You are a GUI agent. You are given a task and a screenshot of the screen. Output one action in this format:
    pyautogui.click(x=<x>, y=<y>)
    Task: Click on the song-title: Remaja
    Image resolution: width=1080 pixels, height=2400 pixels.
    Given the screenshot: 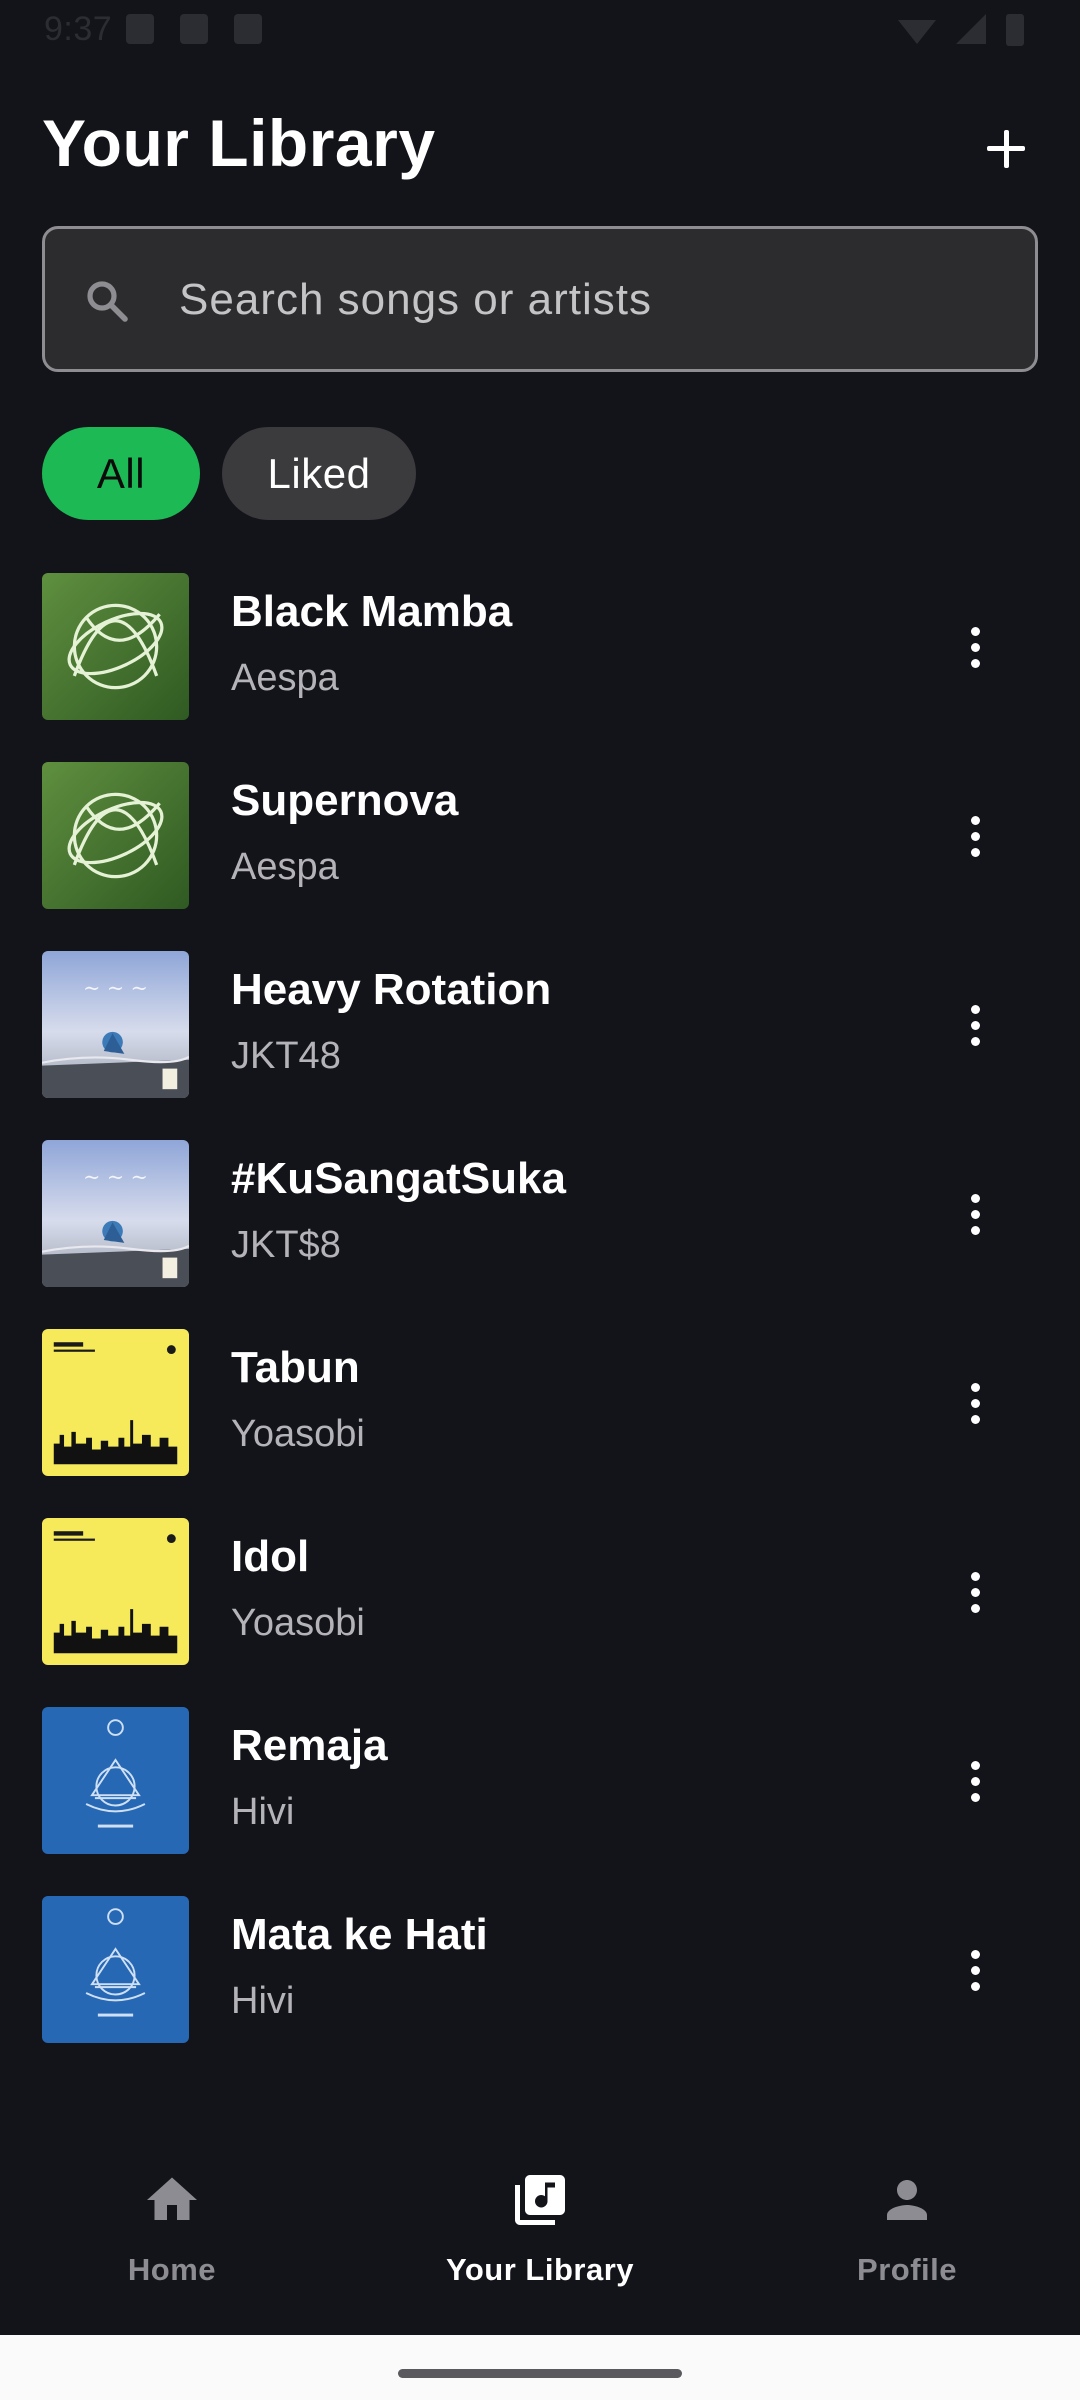 What is the action you would take?
    pyautogui.click(x=309, y=1745)
    